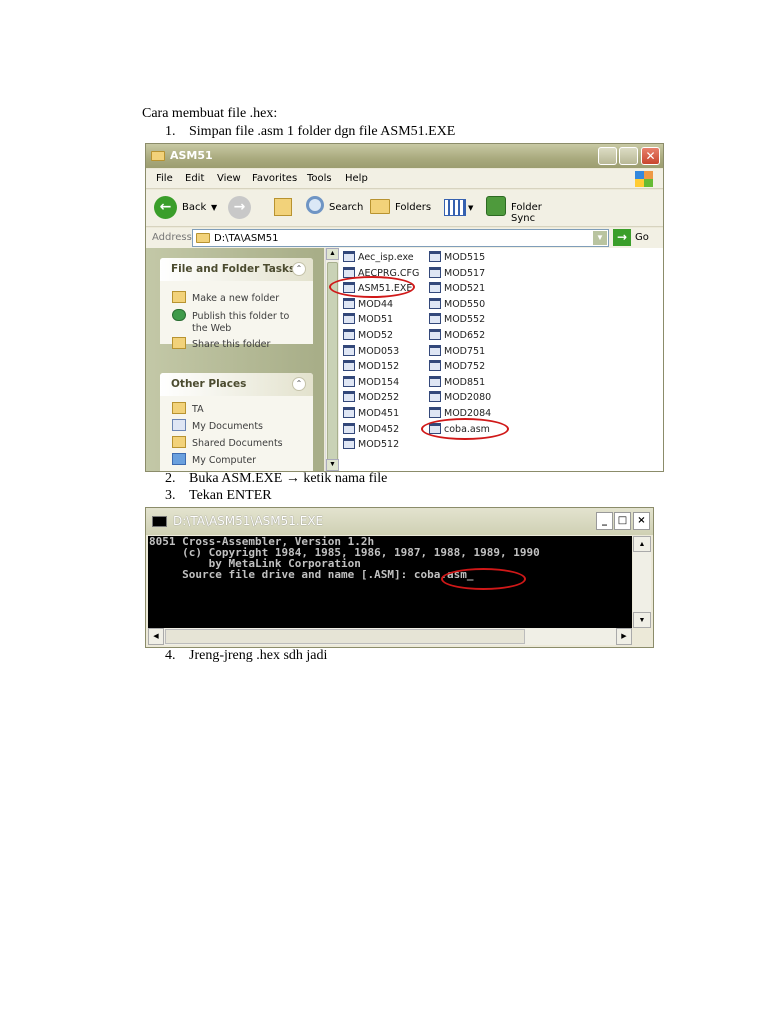 Image resolution: width=768 pixels, height=1024 pixels. I want to click on task-publish-folder: Publish this folder to the Web, so click(230, 322).